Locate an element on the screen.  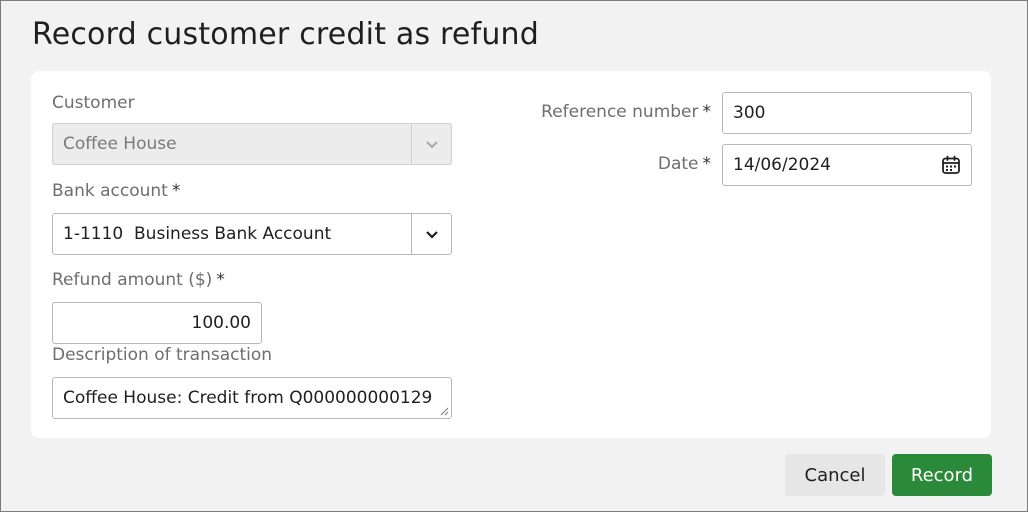
date-input: 14/06/2024 is located at coordinates (847, 165).